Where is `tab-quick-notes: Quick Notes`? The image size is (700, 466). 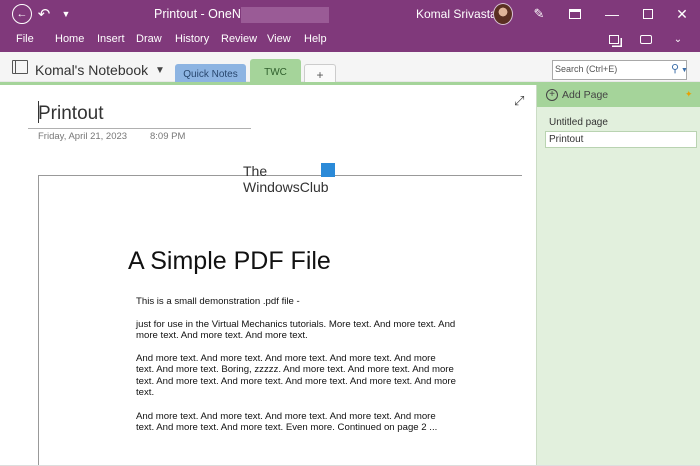
tab-quick-notes: Quick Notes is located at coordinates (210, 74).